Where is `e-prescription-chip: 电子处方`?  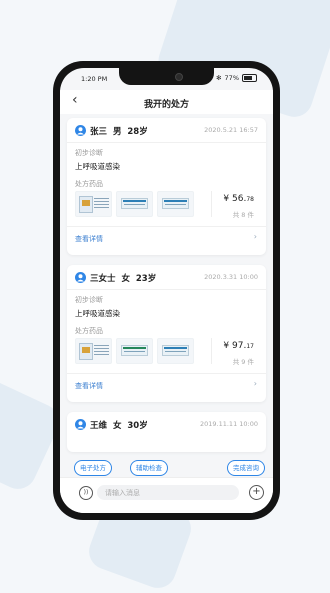
e-prescription-chip: 电子处方 is located at coordinates (93, 468).